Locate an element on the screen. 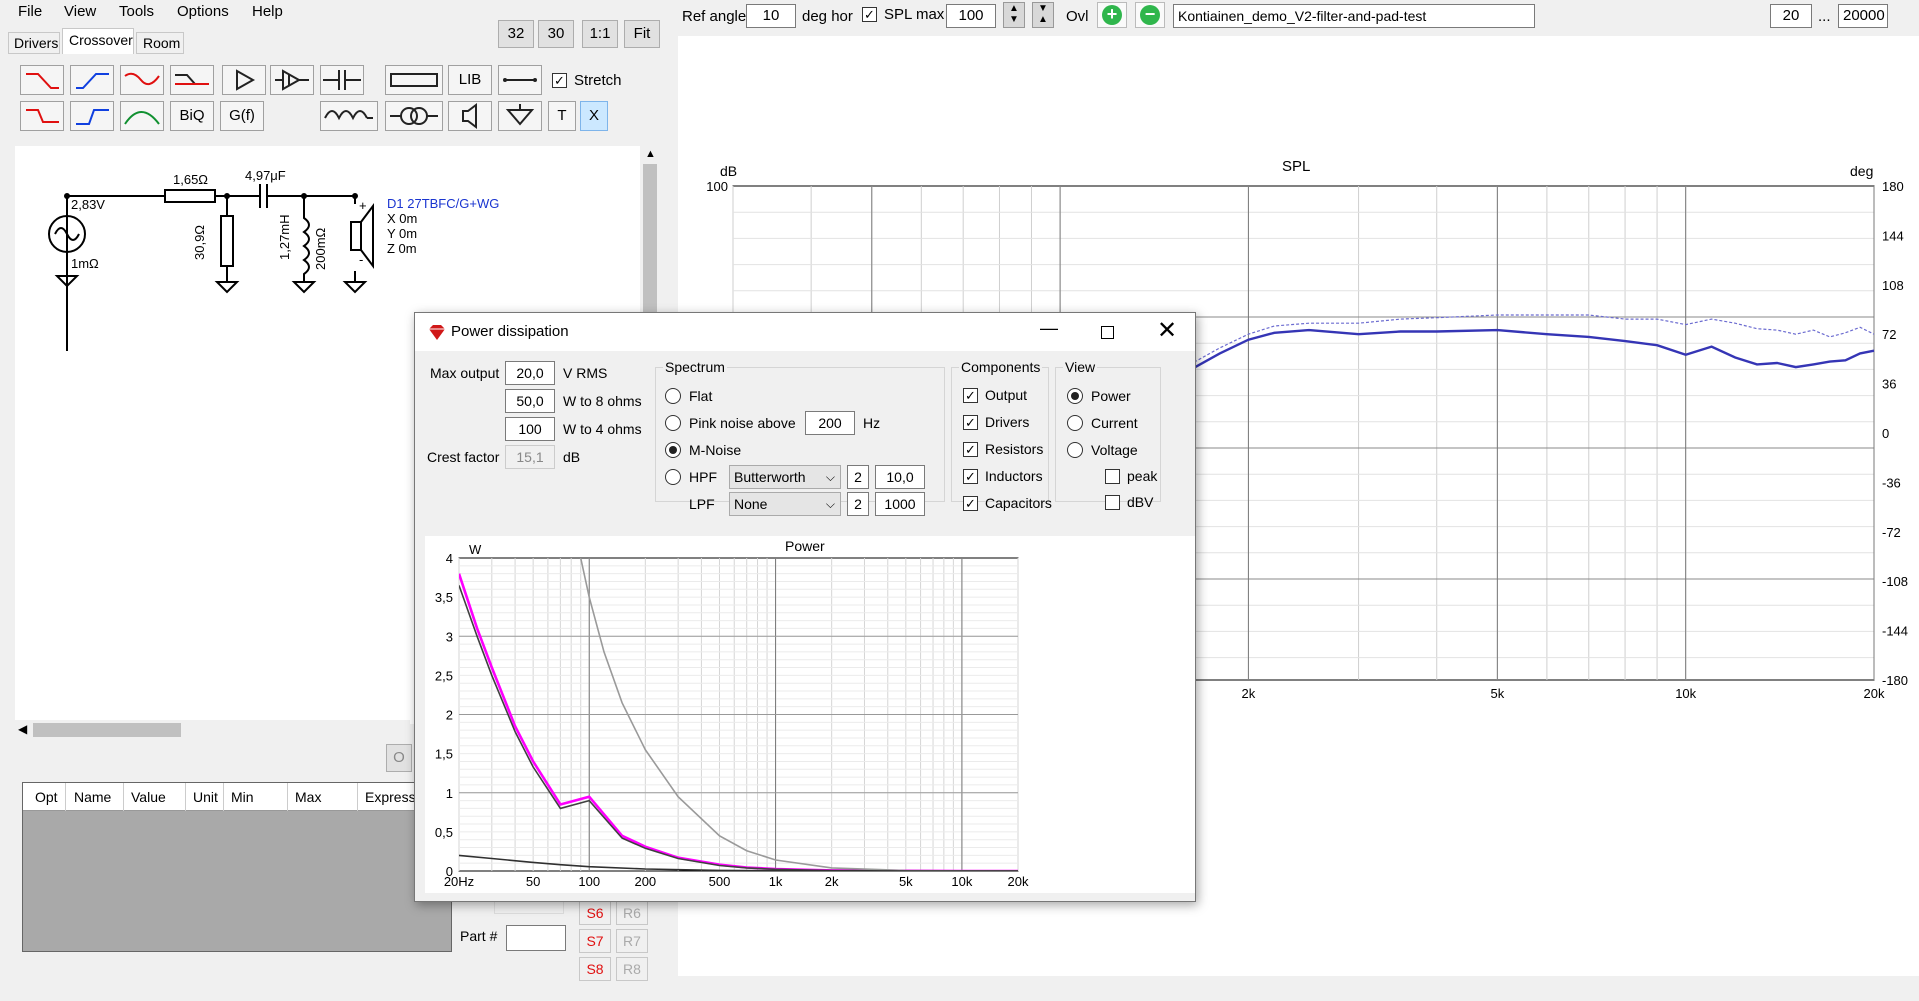  optimizer-table: Opt Name Value Unit Min Max Expressi is located at coordinates (237, 867).